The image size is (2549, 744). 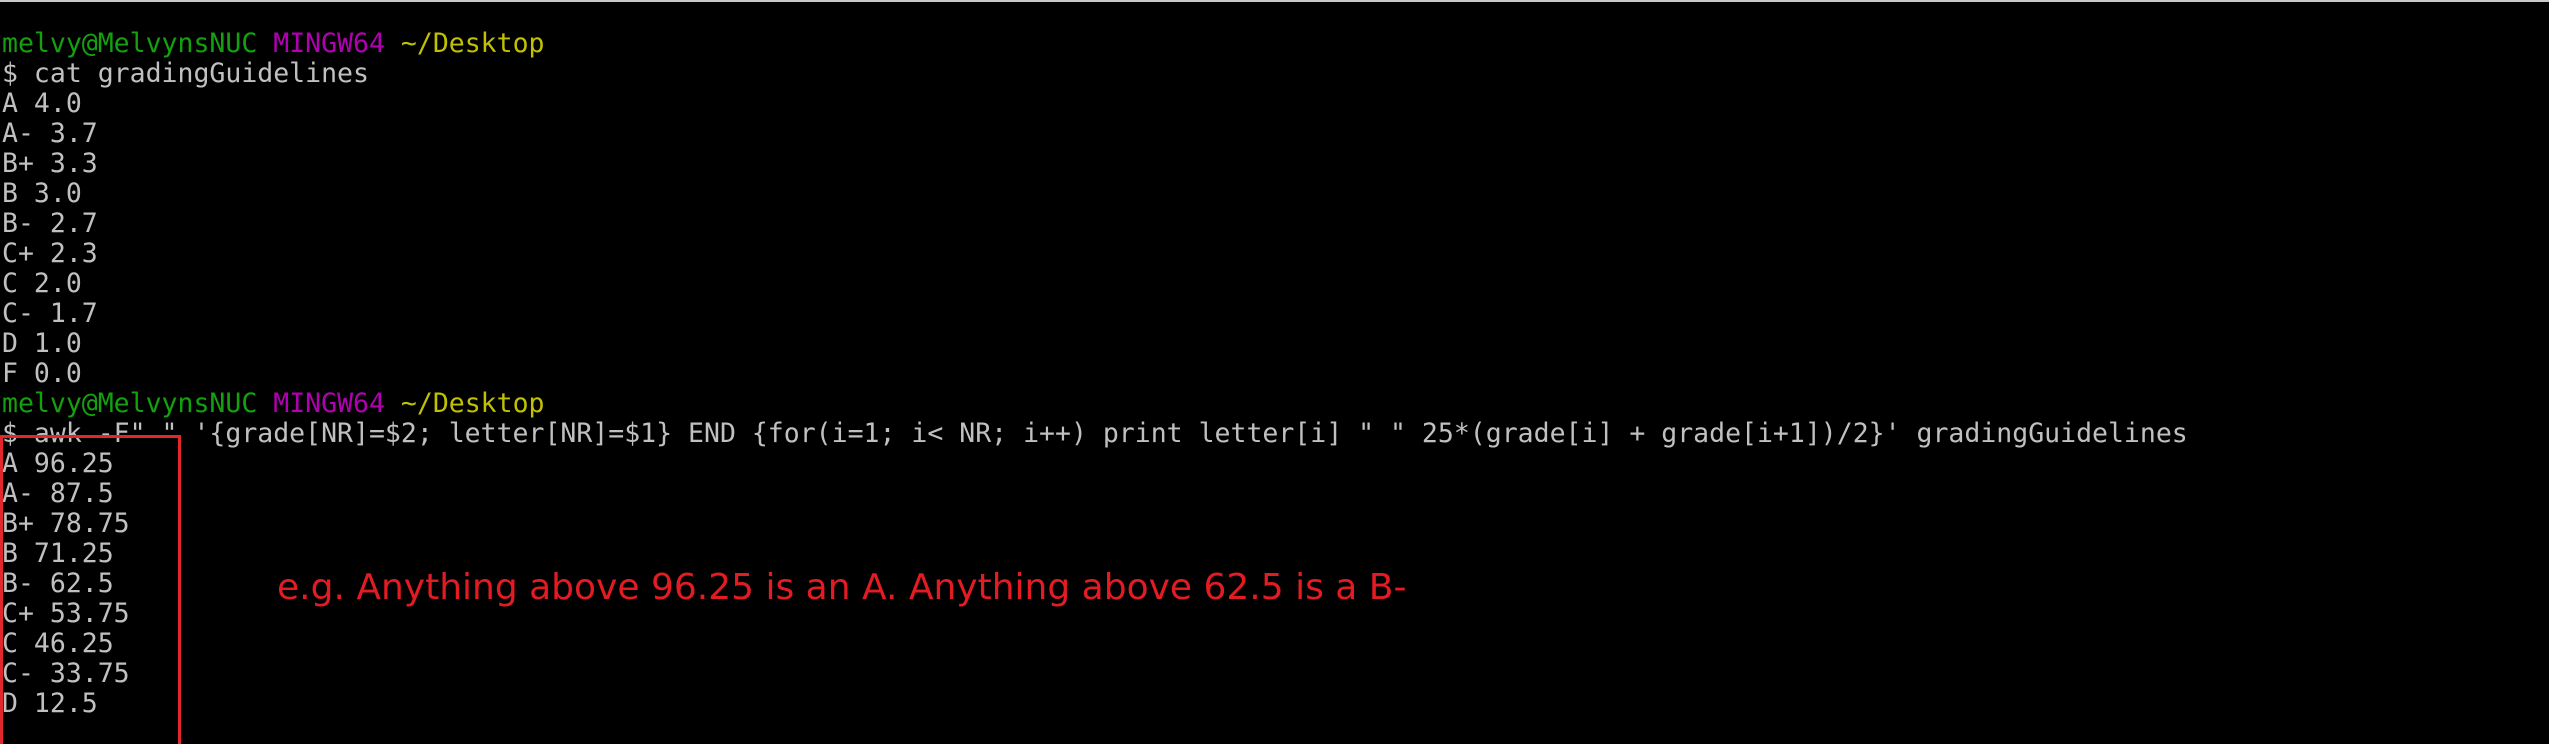 I want to click on output-line: B- 2.7, so click(x=50, y=223).